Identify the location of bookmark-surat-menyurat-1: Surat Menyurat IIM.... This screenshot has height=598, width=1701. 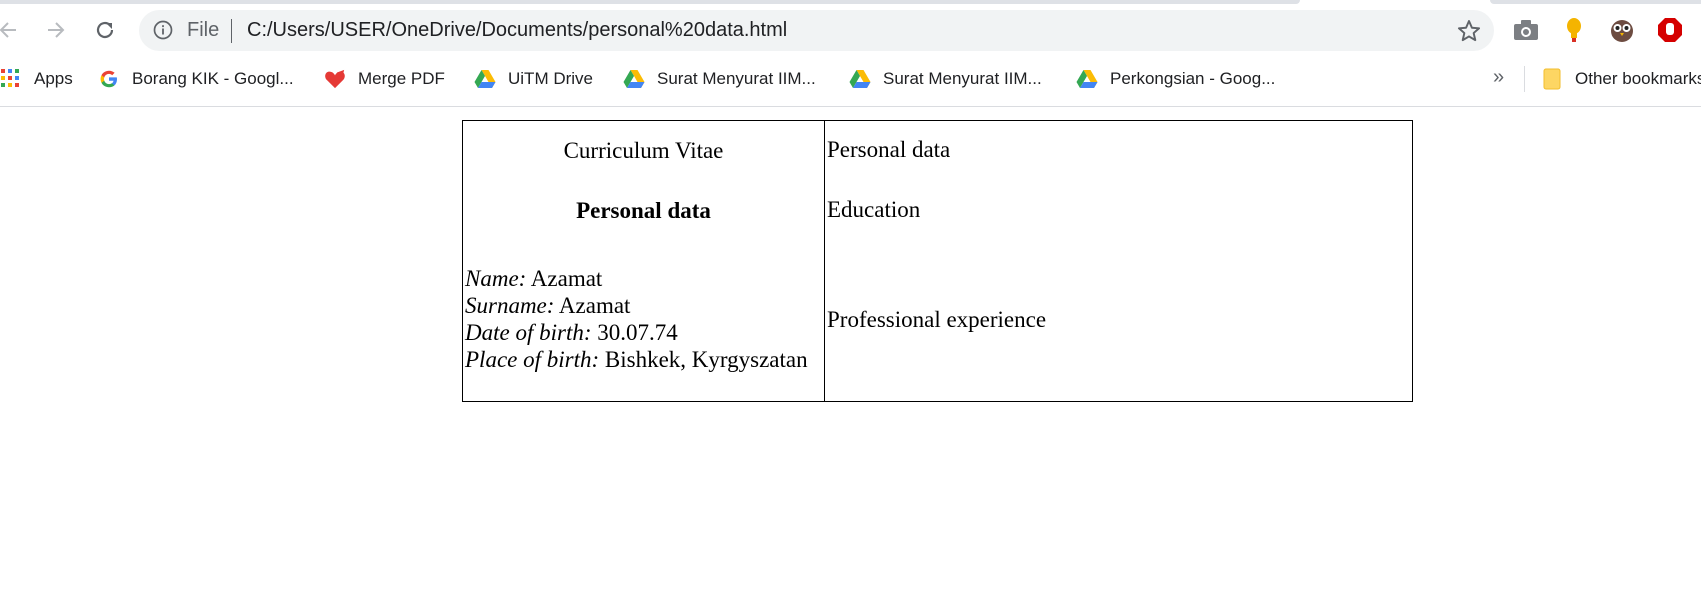
(719, 79).